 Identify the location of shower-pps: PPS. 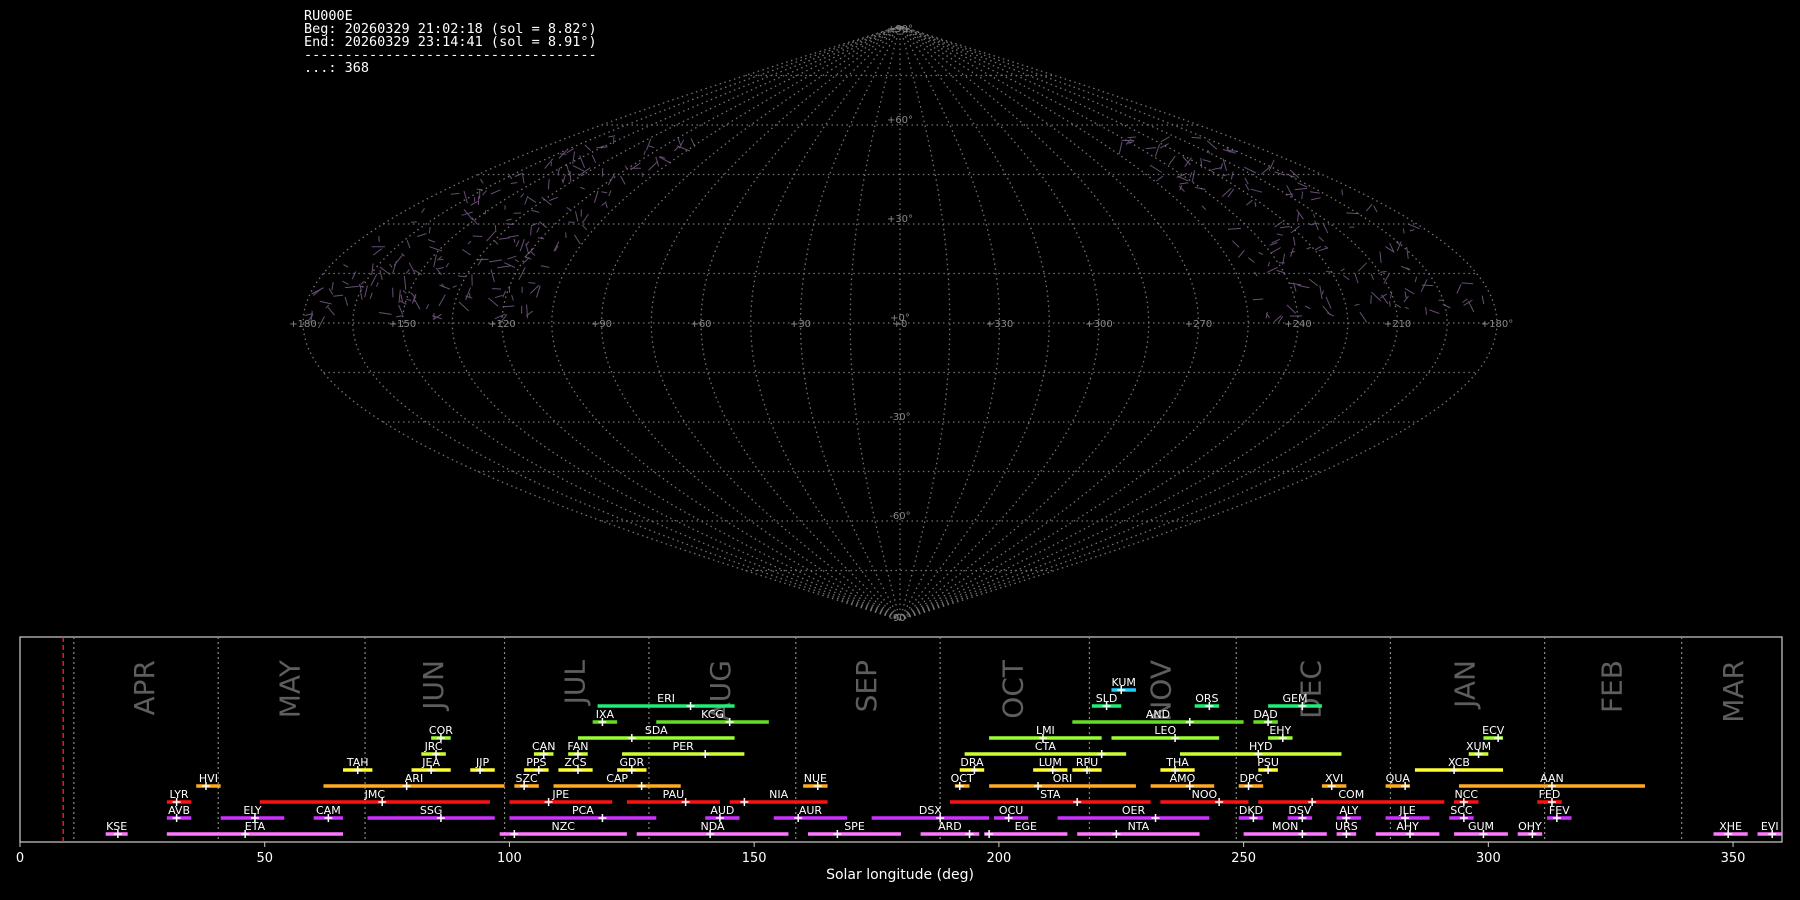
(536, 765).